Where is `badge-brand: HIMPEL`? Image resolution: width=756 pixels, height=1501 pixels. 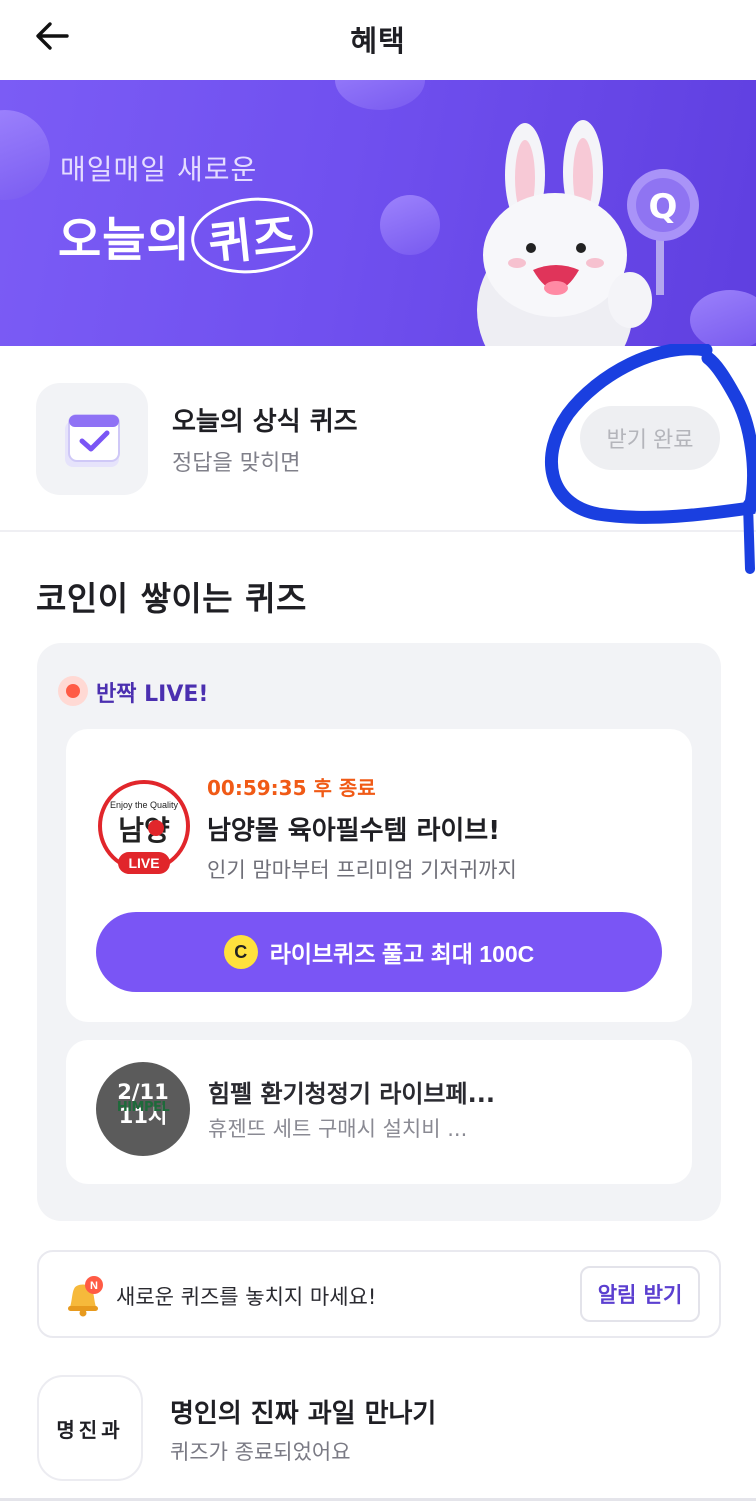 badge-brand: HIMPEL is located at coordinates (143, 1107).